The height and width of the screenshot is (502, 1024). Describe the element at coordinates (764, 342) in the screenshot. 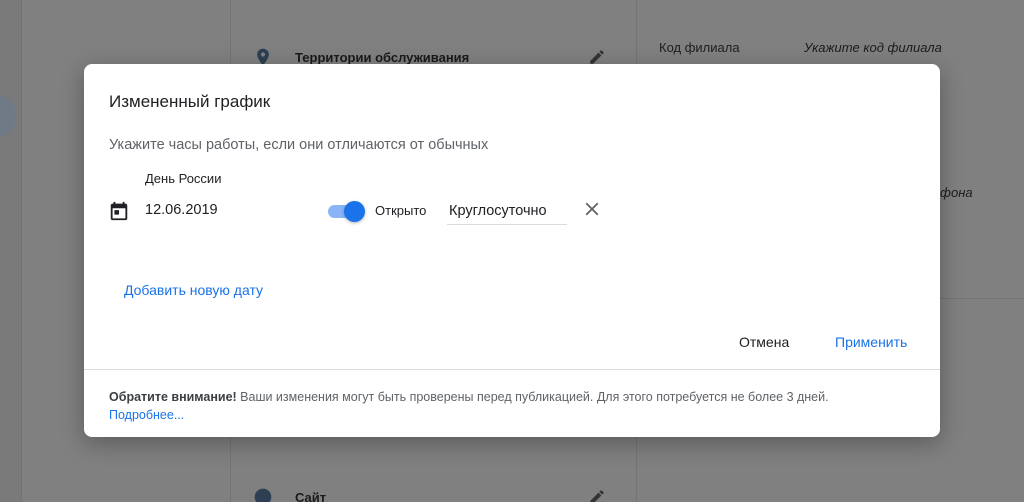

I see `cancel-button: Отмена` at that location.